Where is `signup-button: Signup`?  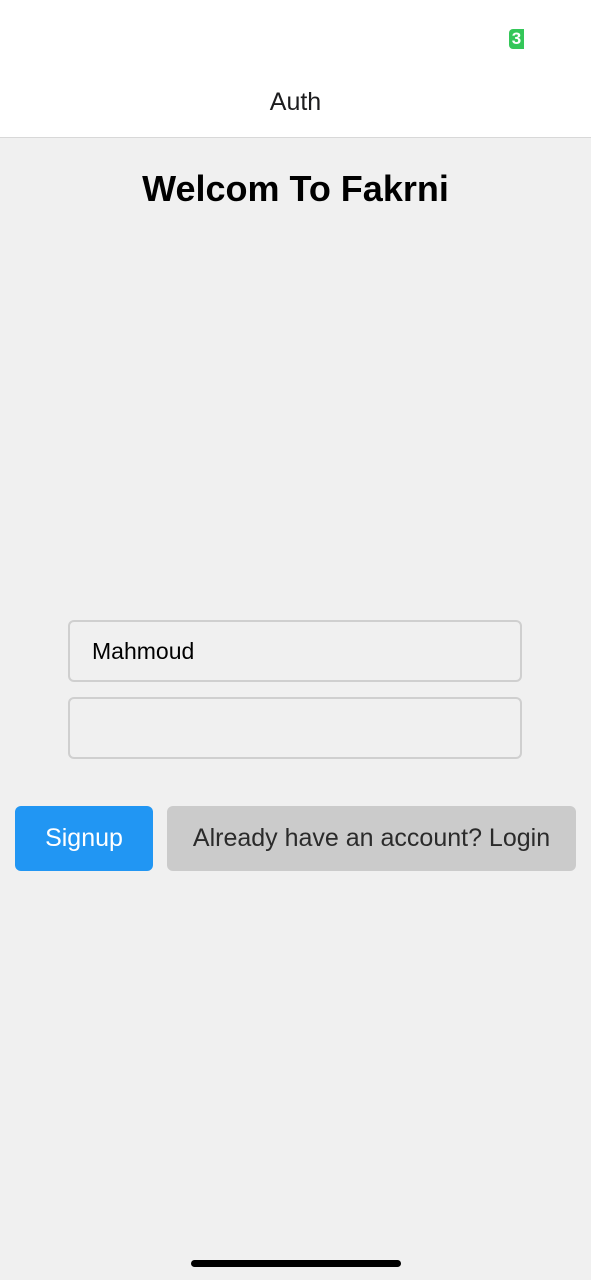
signup-button: Signup is located at coordinates (84, 838).